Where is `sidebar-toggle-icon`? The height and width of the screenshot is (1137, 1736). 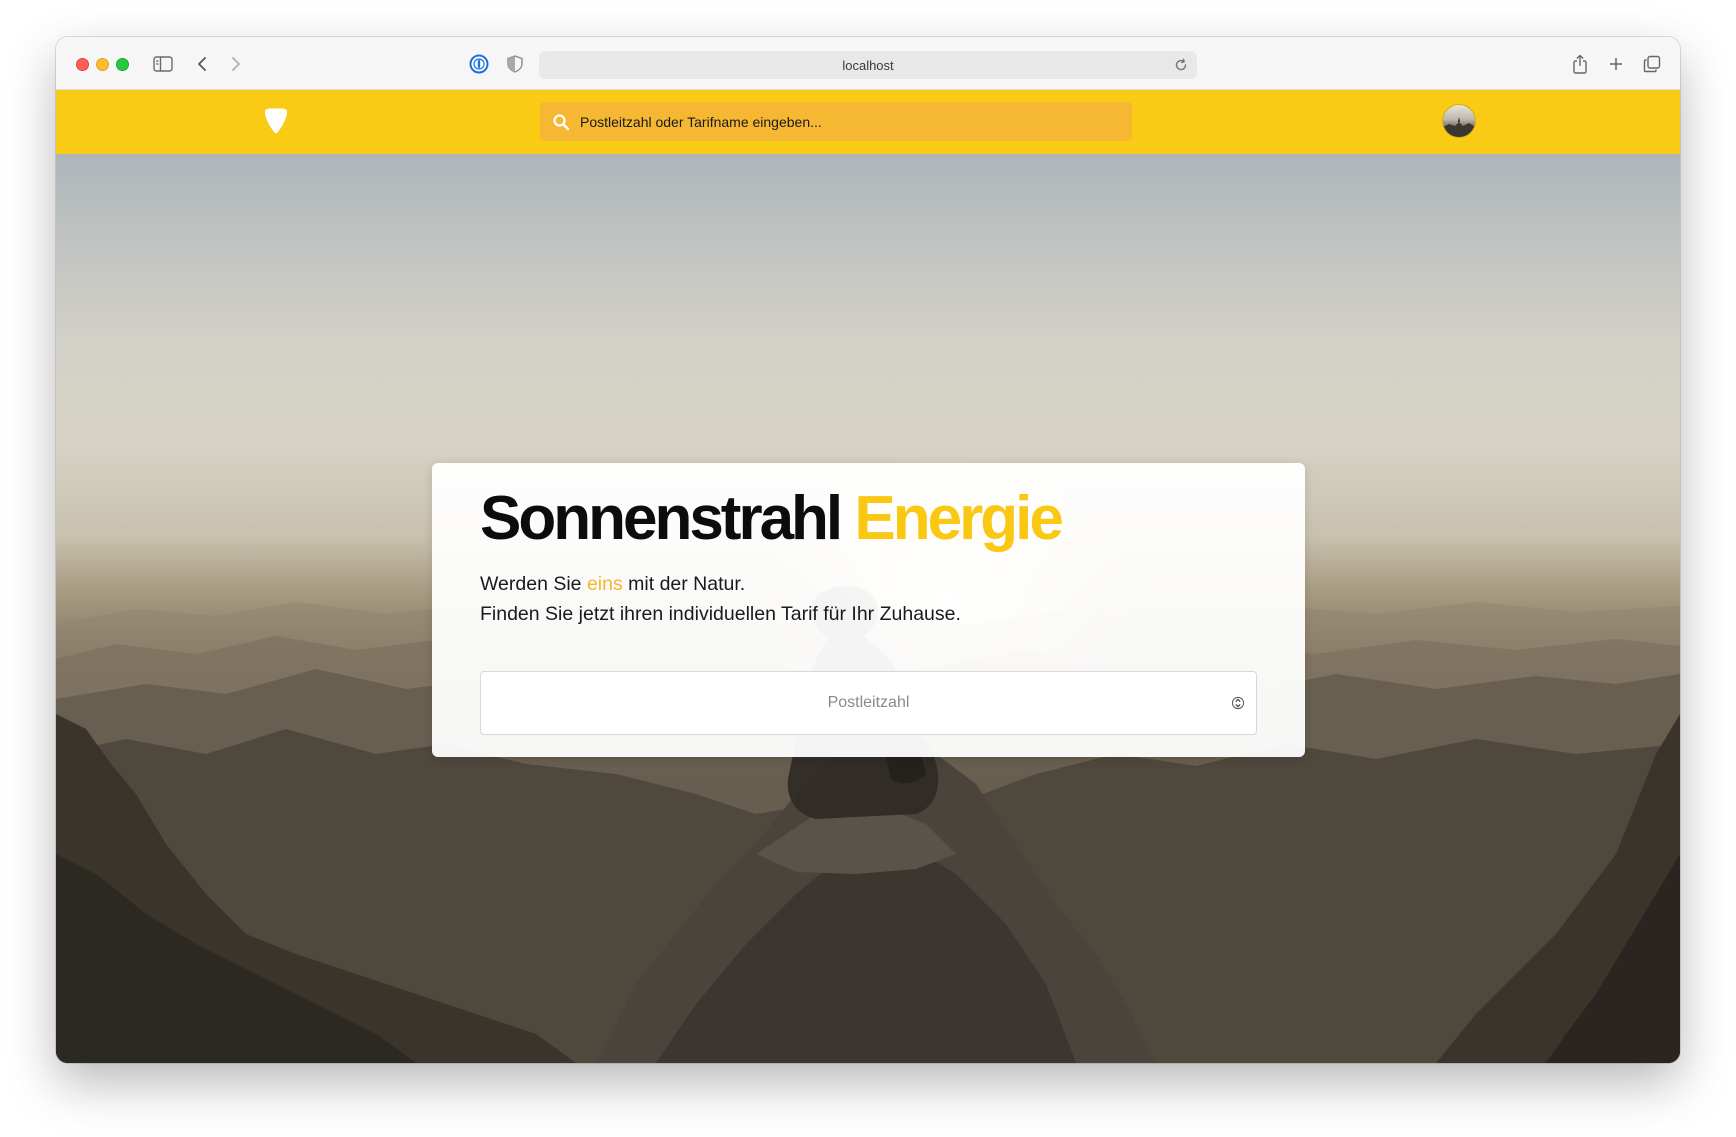
sidebar-toggle-icon is located at coordinates (163, 64).